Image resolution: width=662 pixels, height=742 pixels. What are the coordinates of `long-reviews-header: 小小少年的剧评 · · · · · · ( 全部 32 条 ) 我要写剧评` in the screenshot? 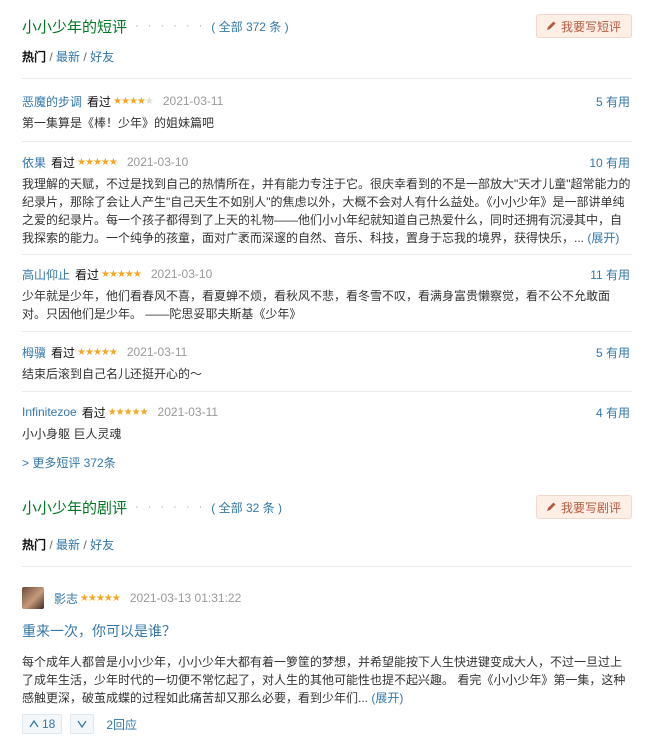 It's located at (327, 507).